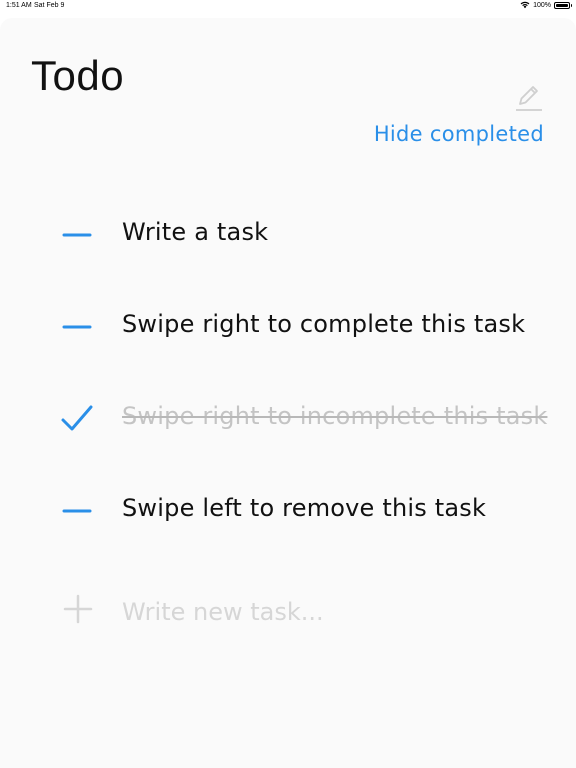  Describe the element at coordinates (459, 134) in the screenshot. I see `hide-completed-button: Hide completed` at that location.